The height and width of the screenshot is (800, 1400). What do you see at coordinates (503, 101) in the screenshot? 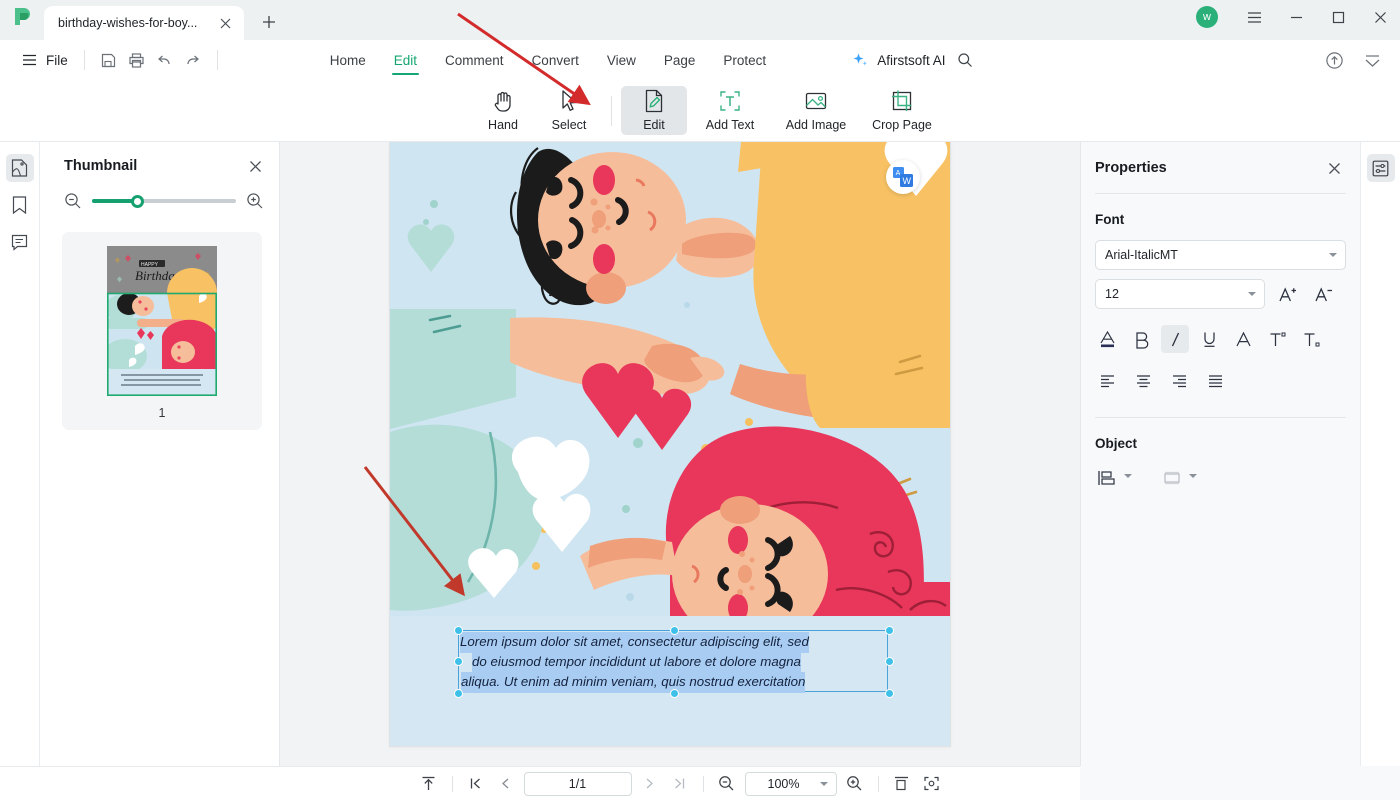
I see `hand-icon` at bounding box center [503, 101].